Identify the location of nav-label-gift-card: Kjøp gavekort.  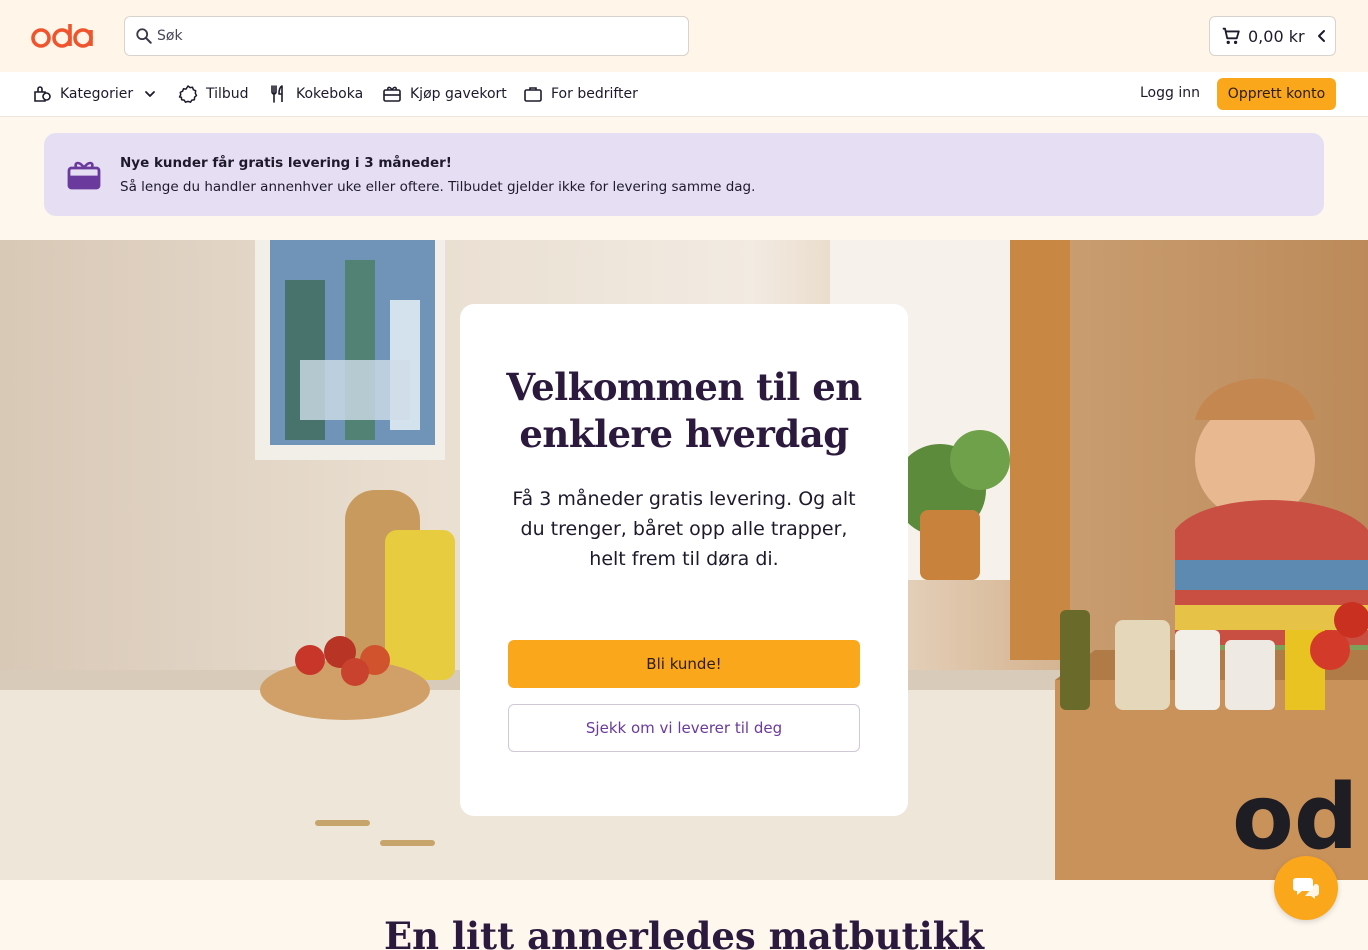
(458, 94).